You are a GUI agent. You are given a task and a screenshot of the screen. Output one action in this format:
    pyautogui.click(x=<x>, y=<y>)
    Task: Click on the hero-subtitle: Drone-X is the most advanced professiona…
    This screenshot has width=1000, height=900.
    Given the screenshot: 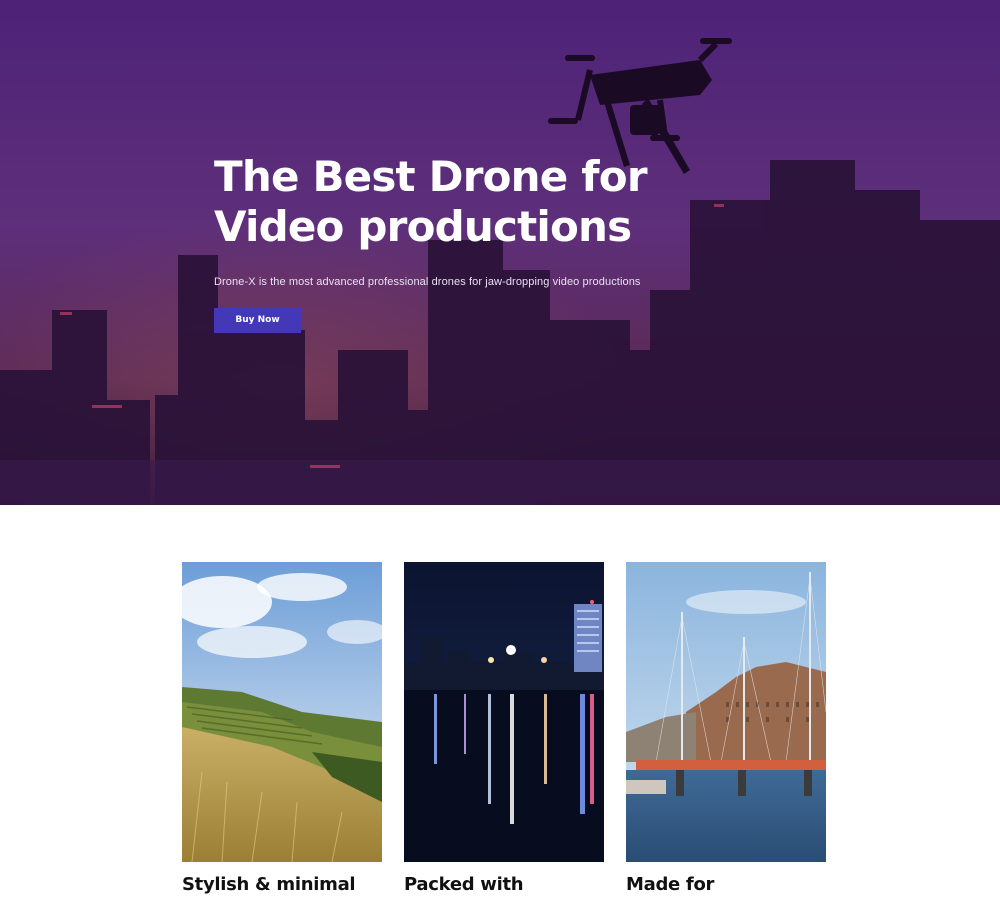 What is the action you would take?
    pyautogui.click(x=427, y=282)
    